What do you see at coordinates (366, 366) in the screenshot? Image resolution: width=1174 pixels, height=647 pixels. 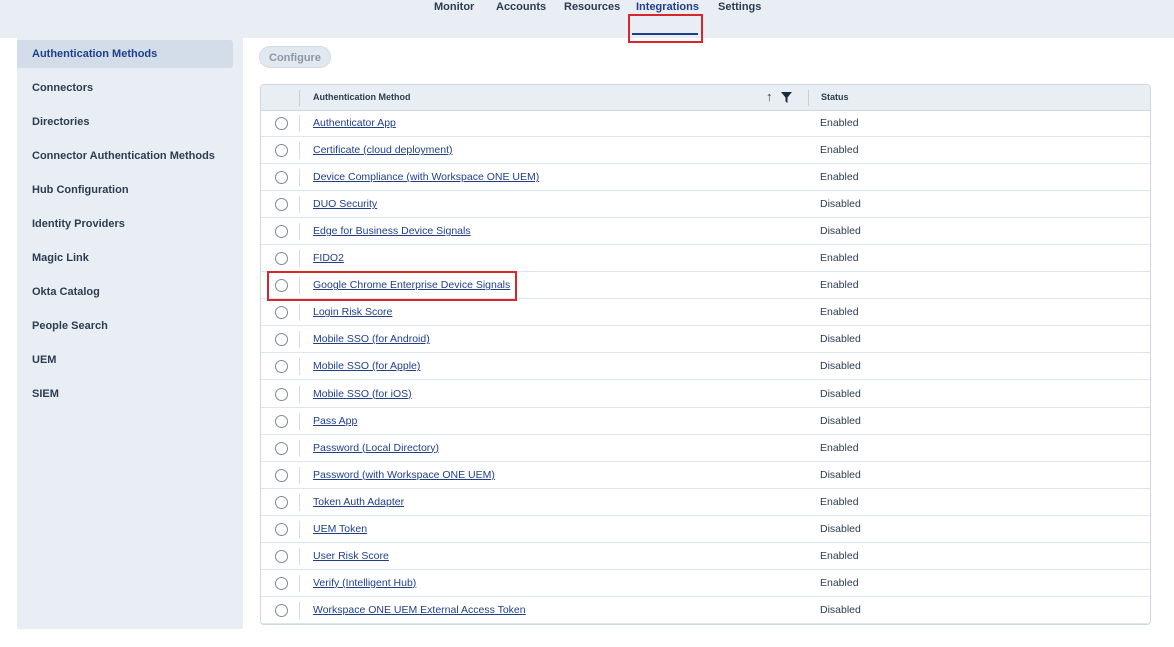 I see `authentication-method-link: Mobile SSO (for Apple)` at bounding box center [366, 366].